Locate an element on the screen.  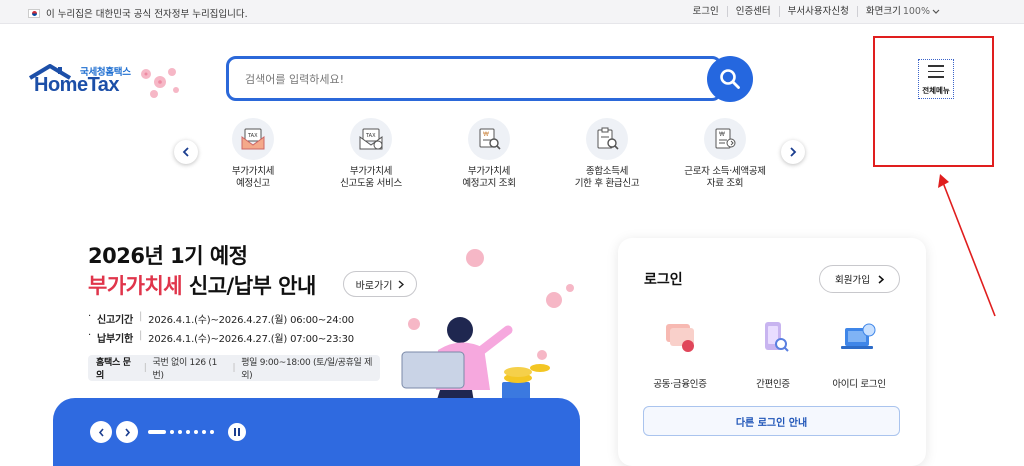
other-login-button: 다른 로그인 안내 is located at coordinates (771, 421).